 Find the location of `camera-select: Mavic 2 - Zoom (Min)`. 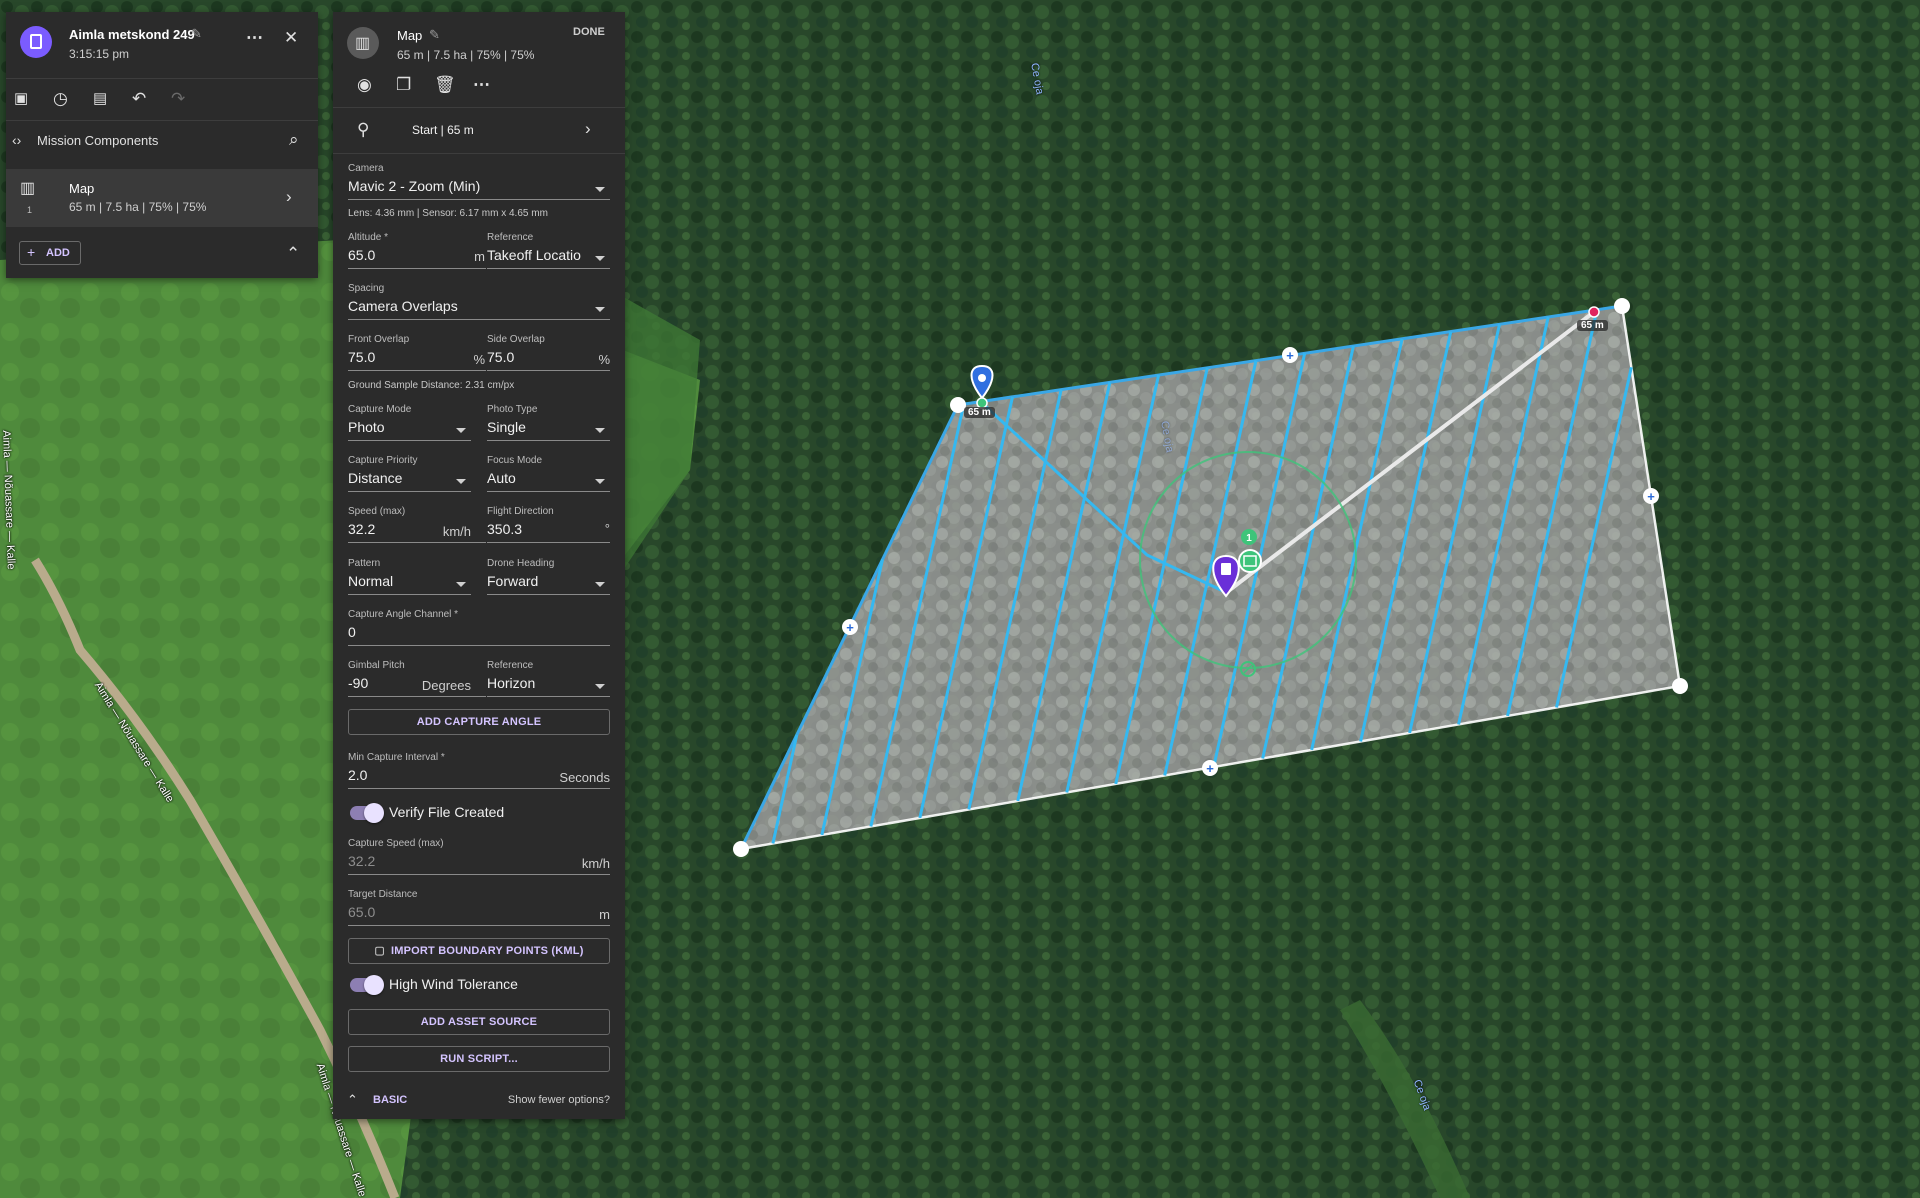

camera-select: Mavic 2 - Zoom (Min) is located at coordinates (414, 186).